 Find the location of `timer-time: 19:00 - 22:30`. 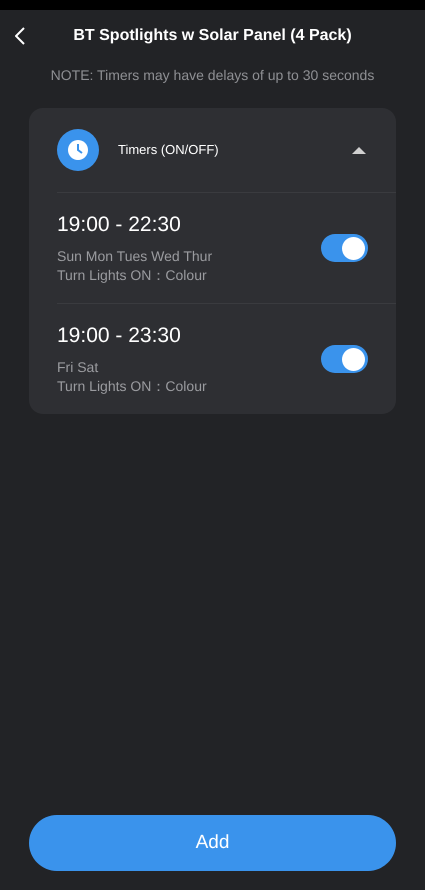

timer-time: 19:00 - 22:30 is located at coordinates (119, 225).